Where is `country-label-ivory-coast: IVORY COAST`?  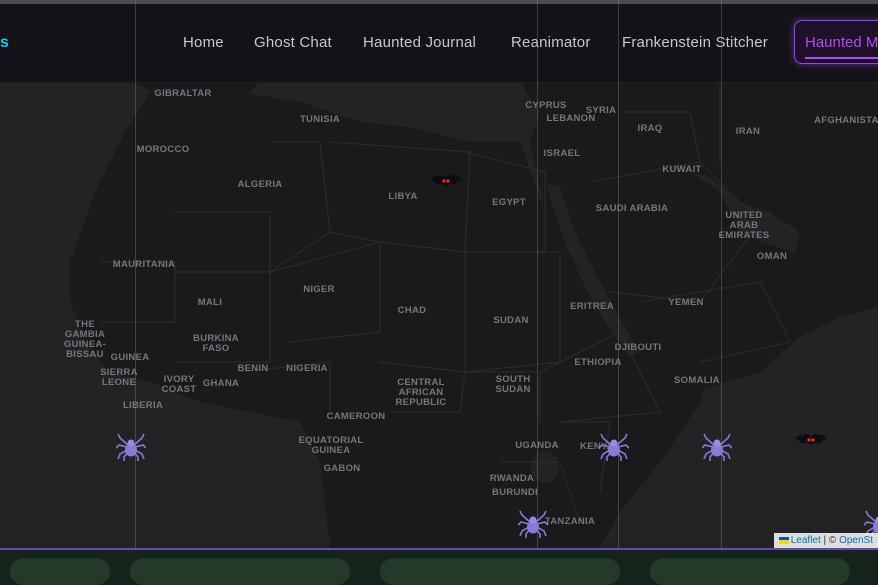
country-label-ivory-coast: IVORY COAST is located at coordinates (179, 384).